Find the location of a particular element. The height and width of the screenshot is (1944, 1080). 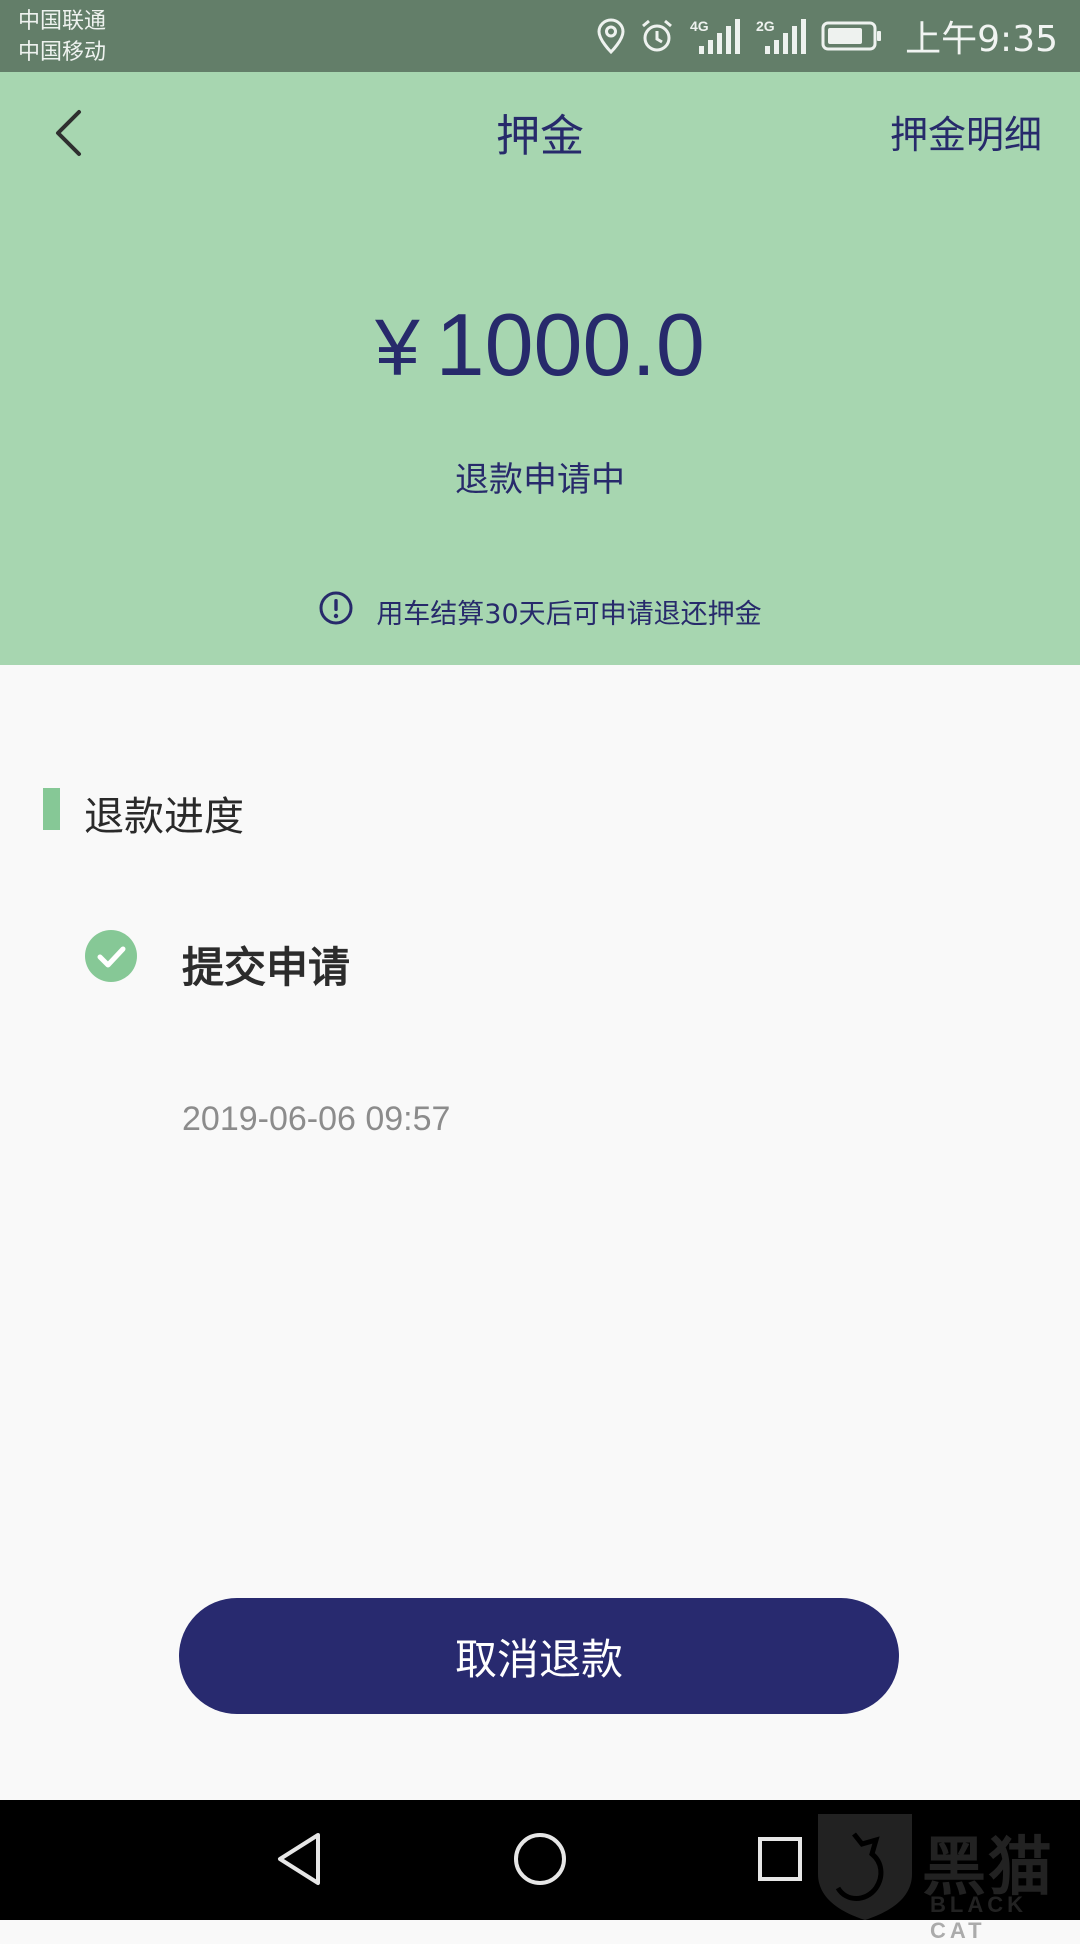

status-bar: 中国联通 中国移动 4G 2G 上午9:35 is located at coordinates (540, 36).